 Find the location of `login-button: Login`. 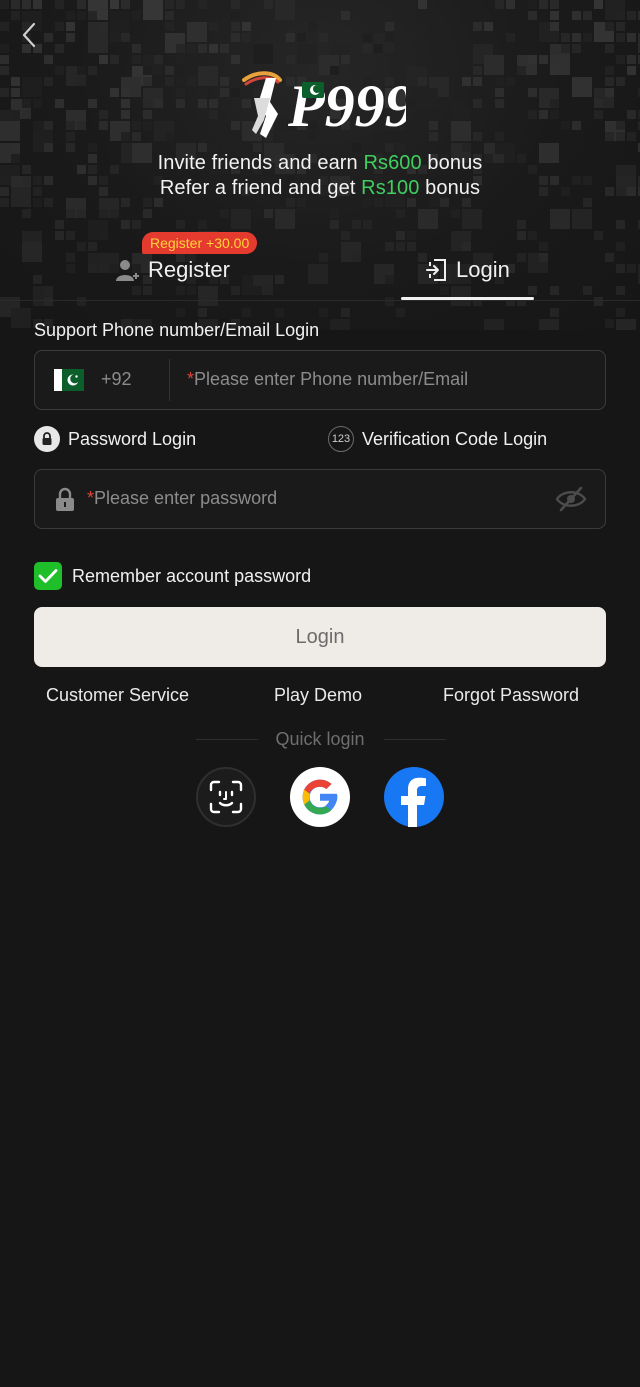

login-button: Login is located at coordinates (320, 637).